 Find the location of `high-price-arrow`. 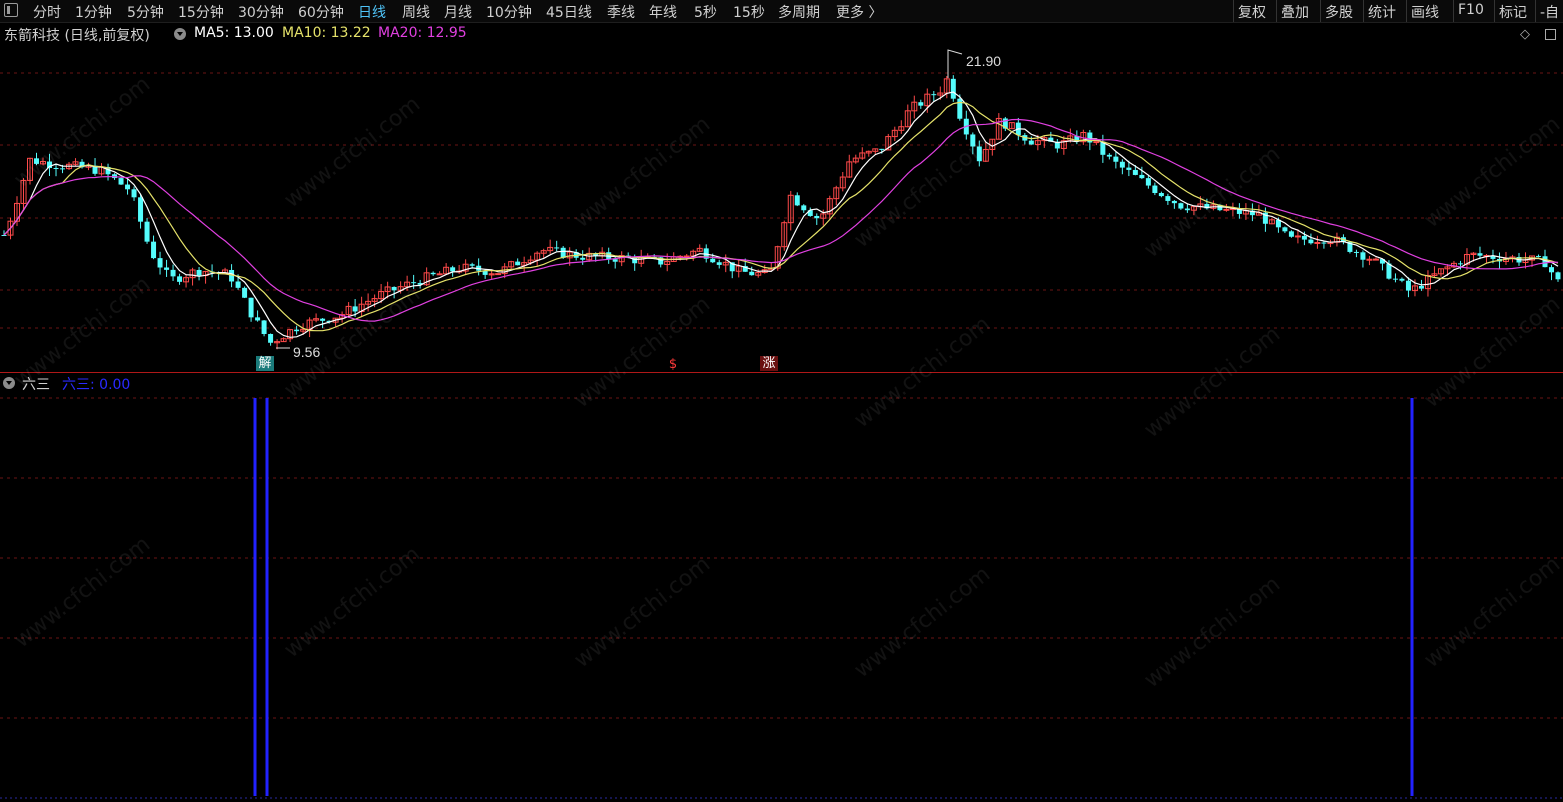

high-price-arrow is located at coordinates (955, 63).